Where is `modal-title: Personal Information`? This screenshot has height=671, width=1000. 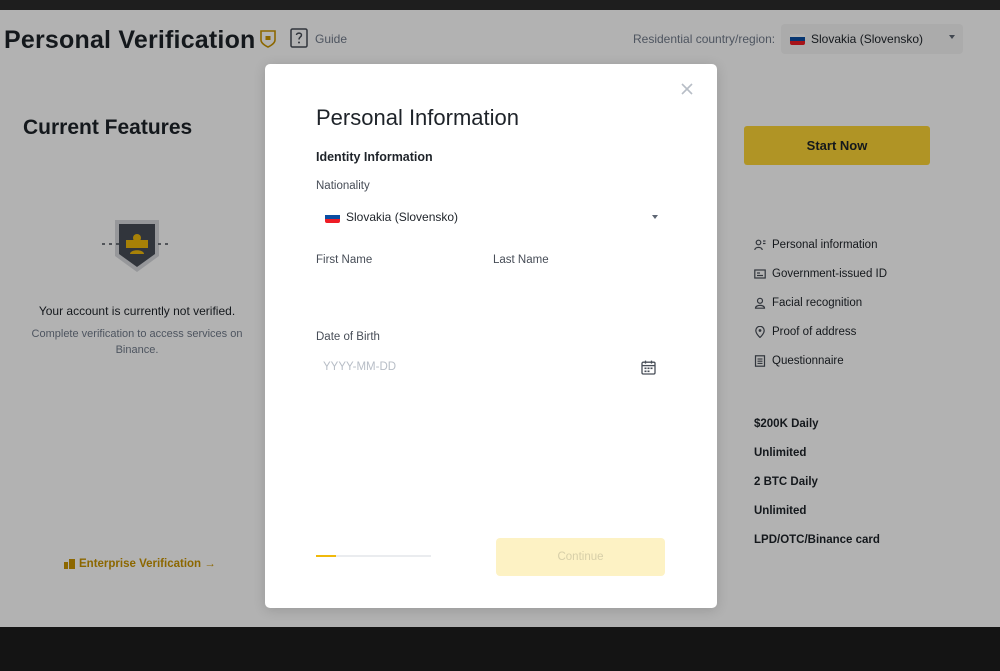 modal-title: Personal Information is located at coordinates (417, 117).